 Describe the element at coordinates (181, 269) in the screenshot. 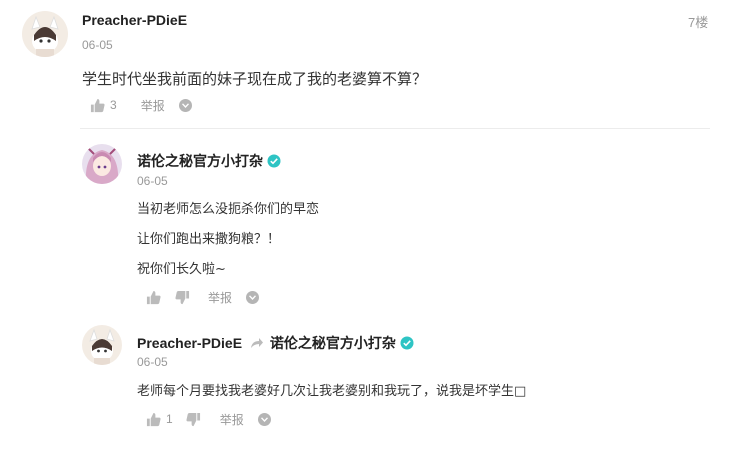

I see `reply-line: 祝你们长久啦~` at that location.